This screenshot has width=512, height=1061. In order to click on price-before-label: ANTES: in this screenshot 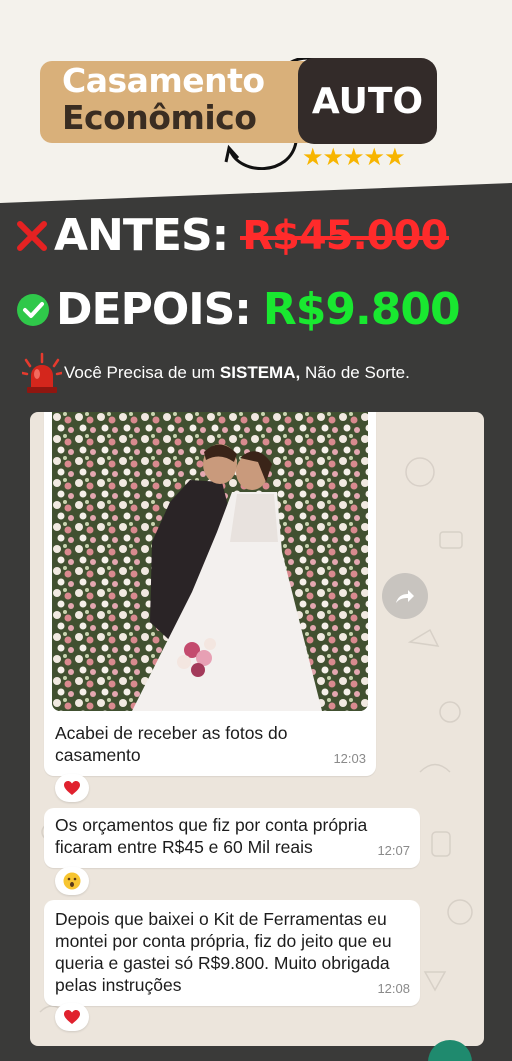, I will do `click(141, 235)`.